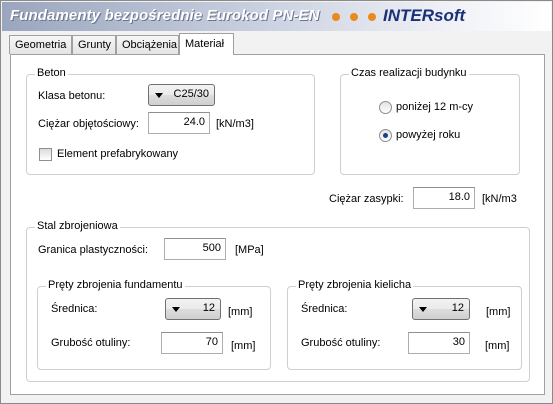  Describe the element at coordinates (457, 308) in the screenshot. I see `srednica-kielich-value: 12` at that location.